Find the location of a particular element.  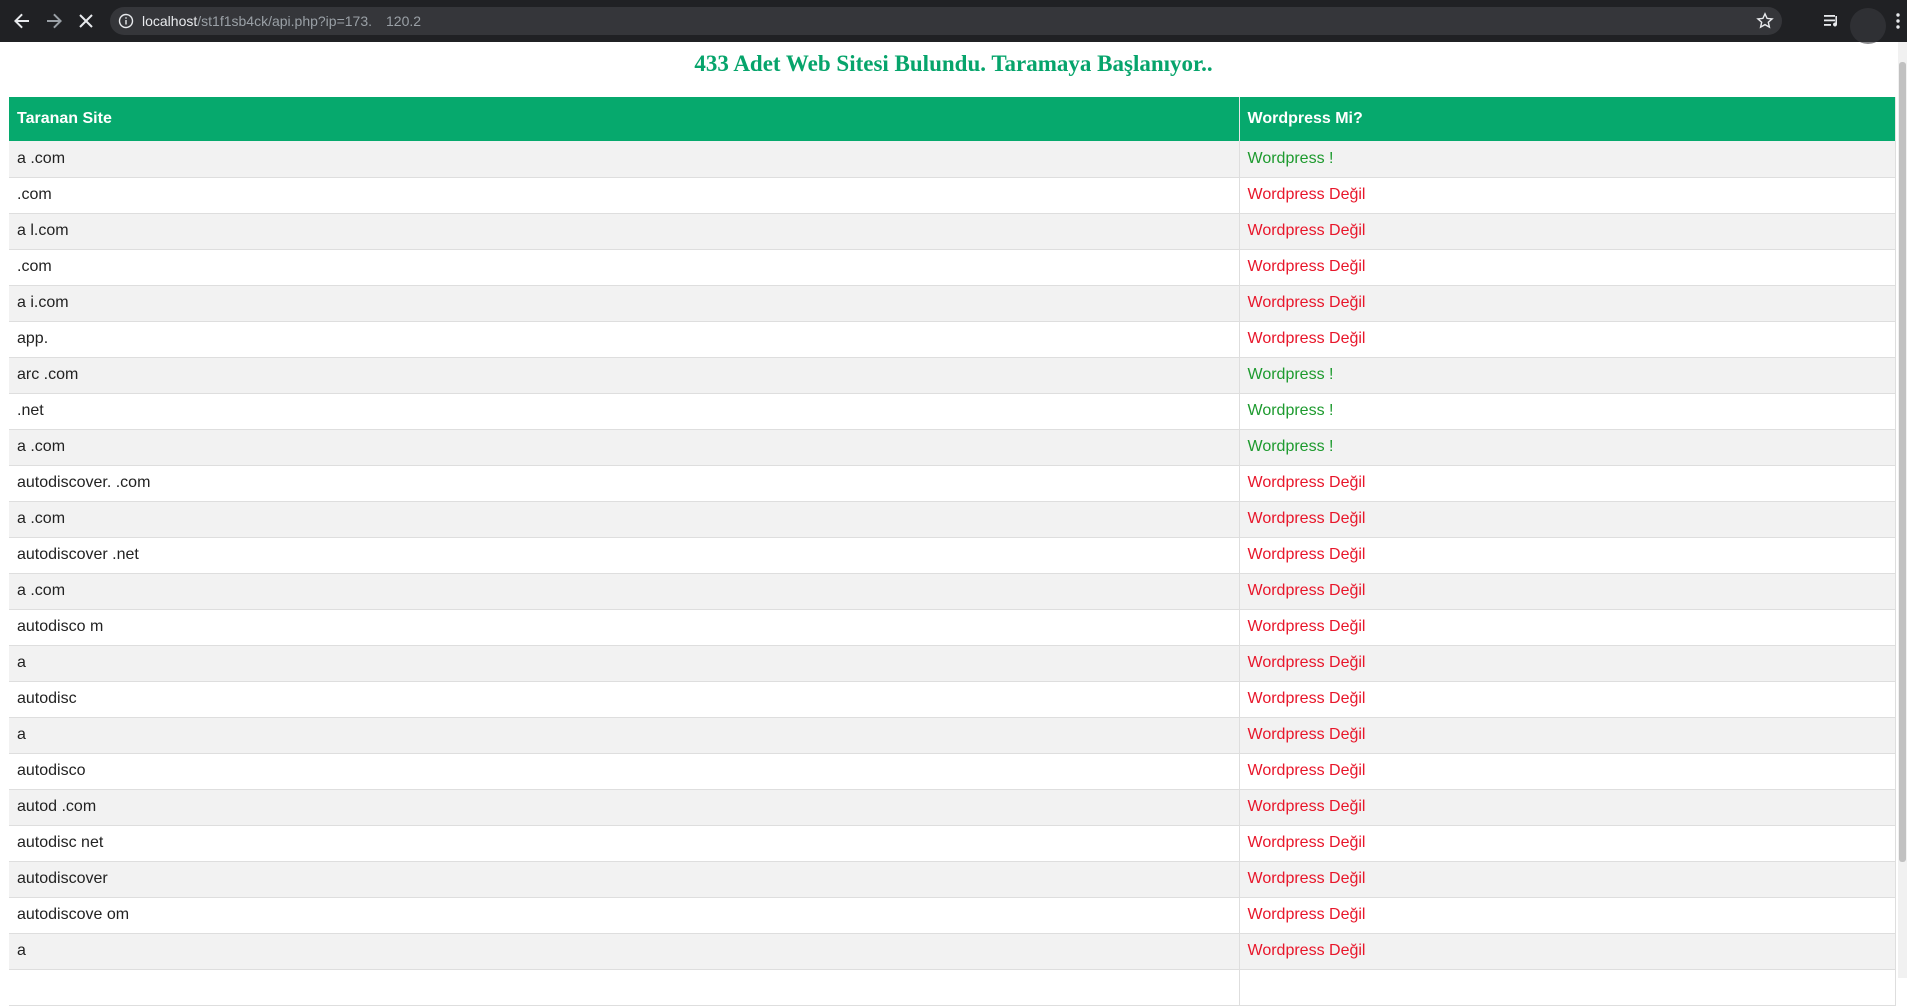

table-row: autodiscove om Wordpress Değil is located at coordinates (952, 915).